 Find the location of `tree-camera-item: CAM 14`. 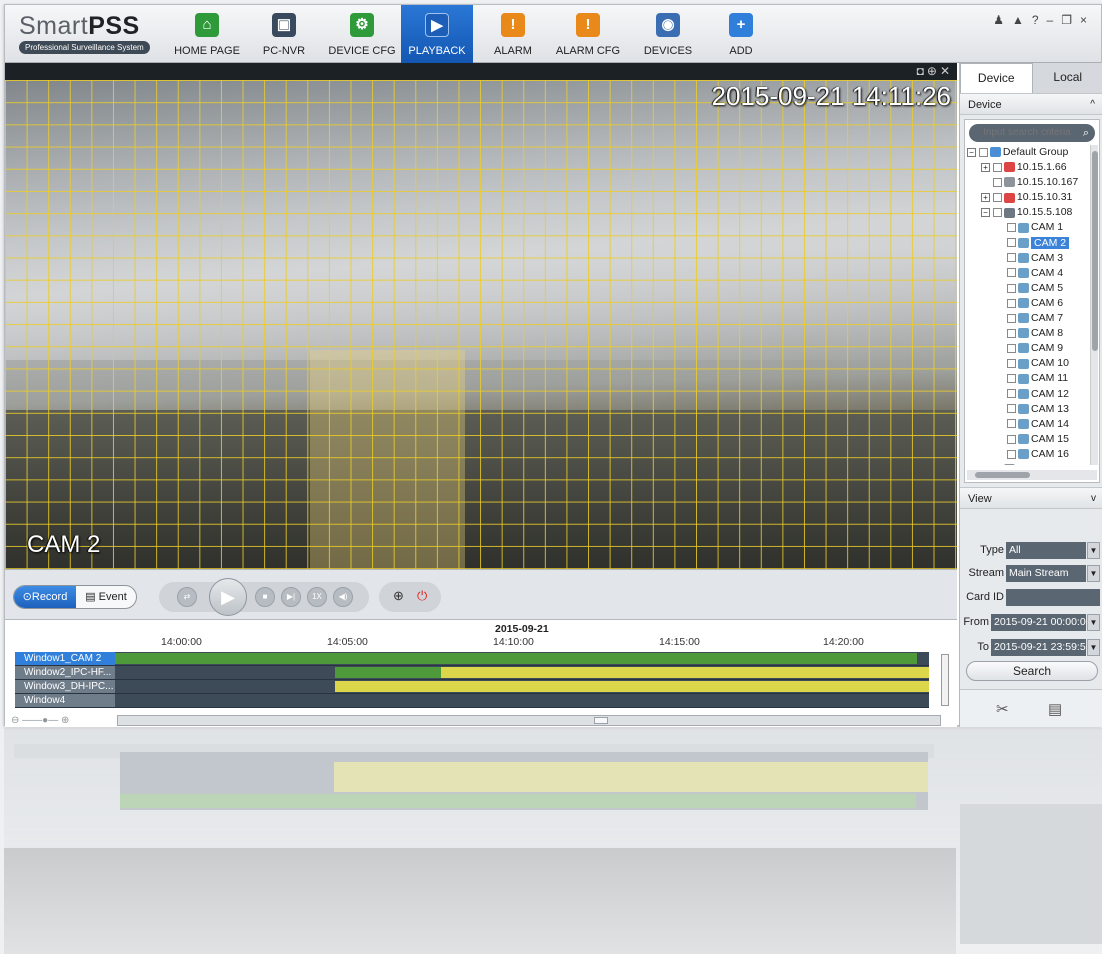

tree-camera-item: CAM 14 is located at coordinates (1028, 424).